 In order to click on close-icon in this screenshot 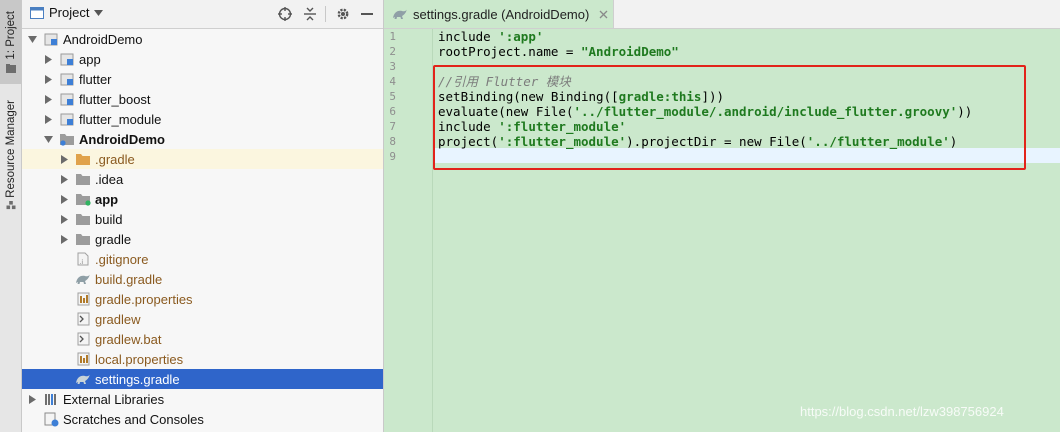, I will do `click(603, 14)`.